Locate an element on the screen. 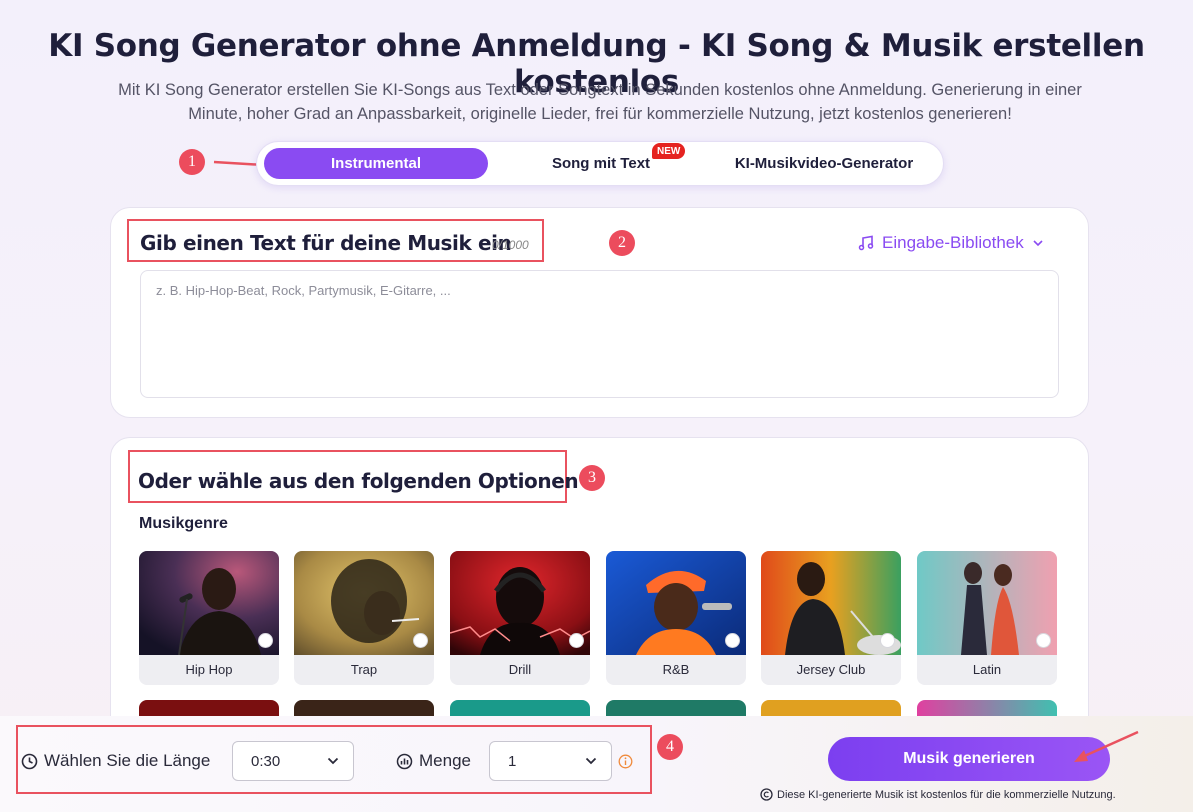  genre-card-hip-hop: Hip Hop is located at coordinates (209, 618).